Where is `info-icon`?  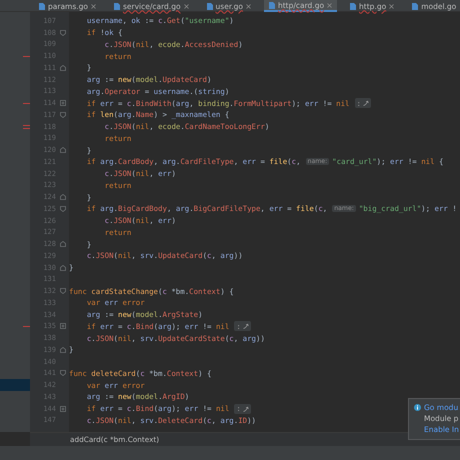 info-icon is located at coordinates (417, 407).